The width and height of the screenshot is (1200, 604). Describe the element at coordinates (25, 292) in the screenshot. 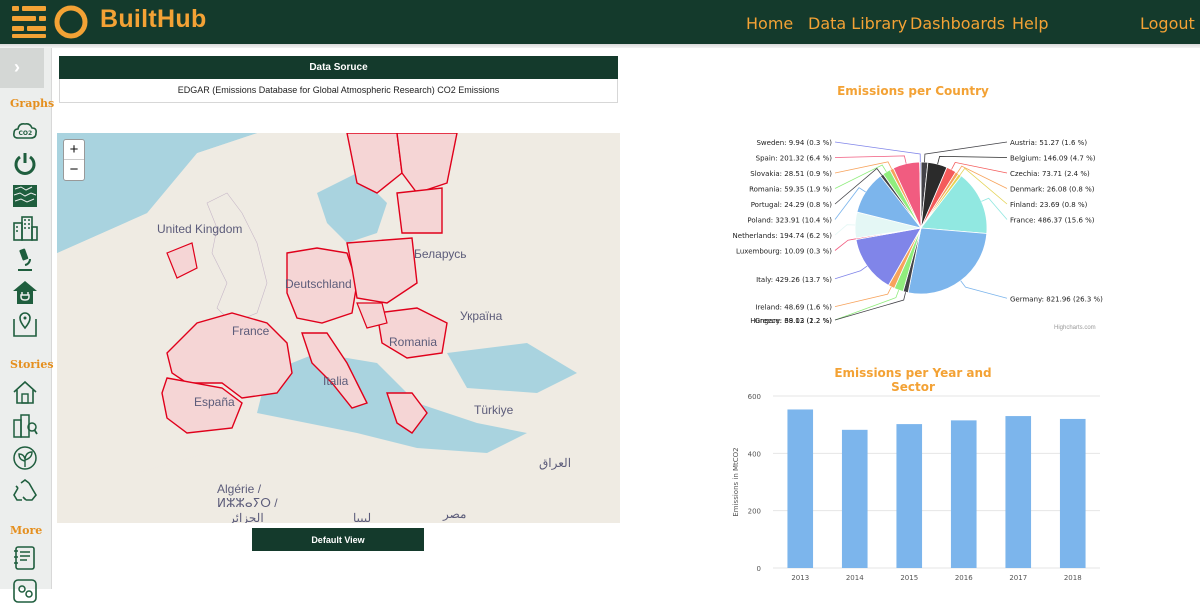

I see `house-plug-icon` at that location.